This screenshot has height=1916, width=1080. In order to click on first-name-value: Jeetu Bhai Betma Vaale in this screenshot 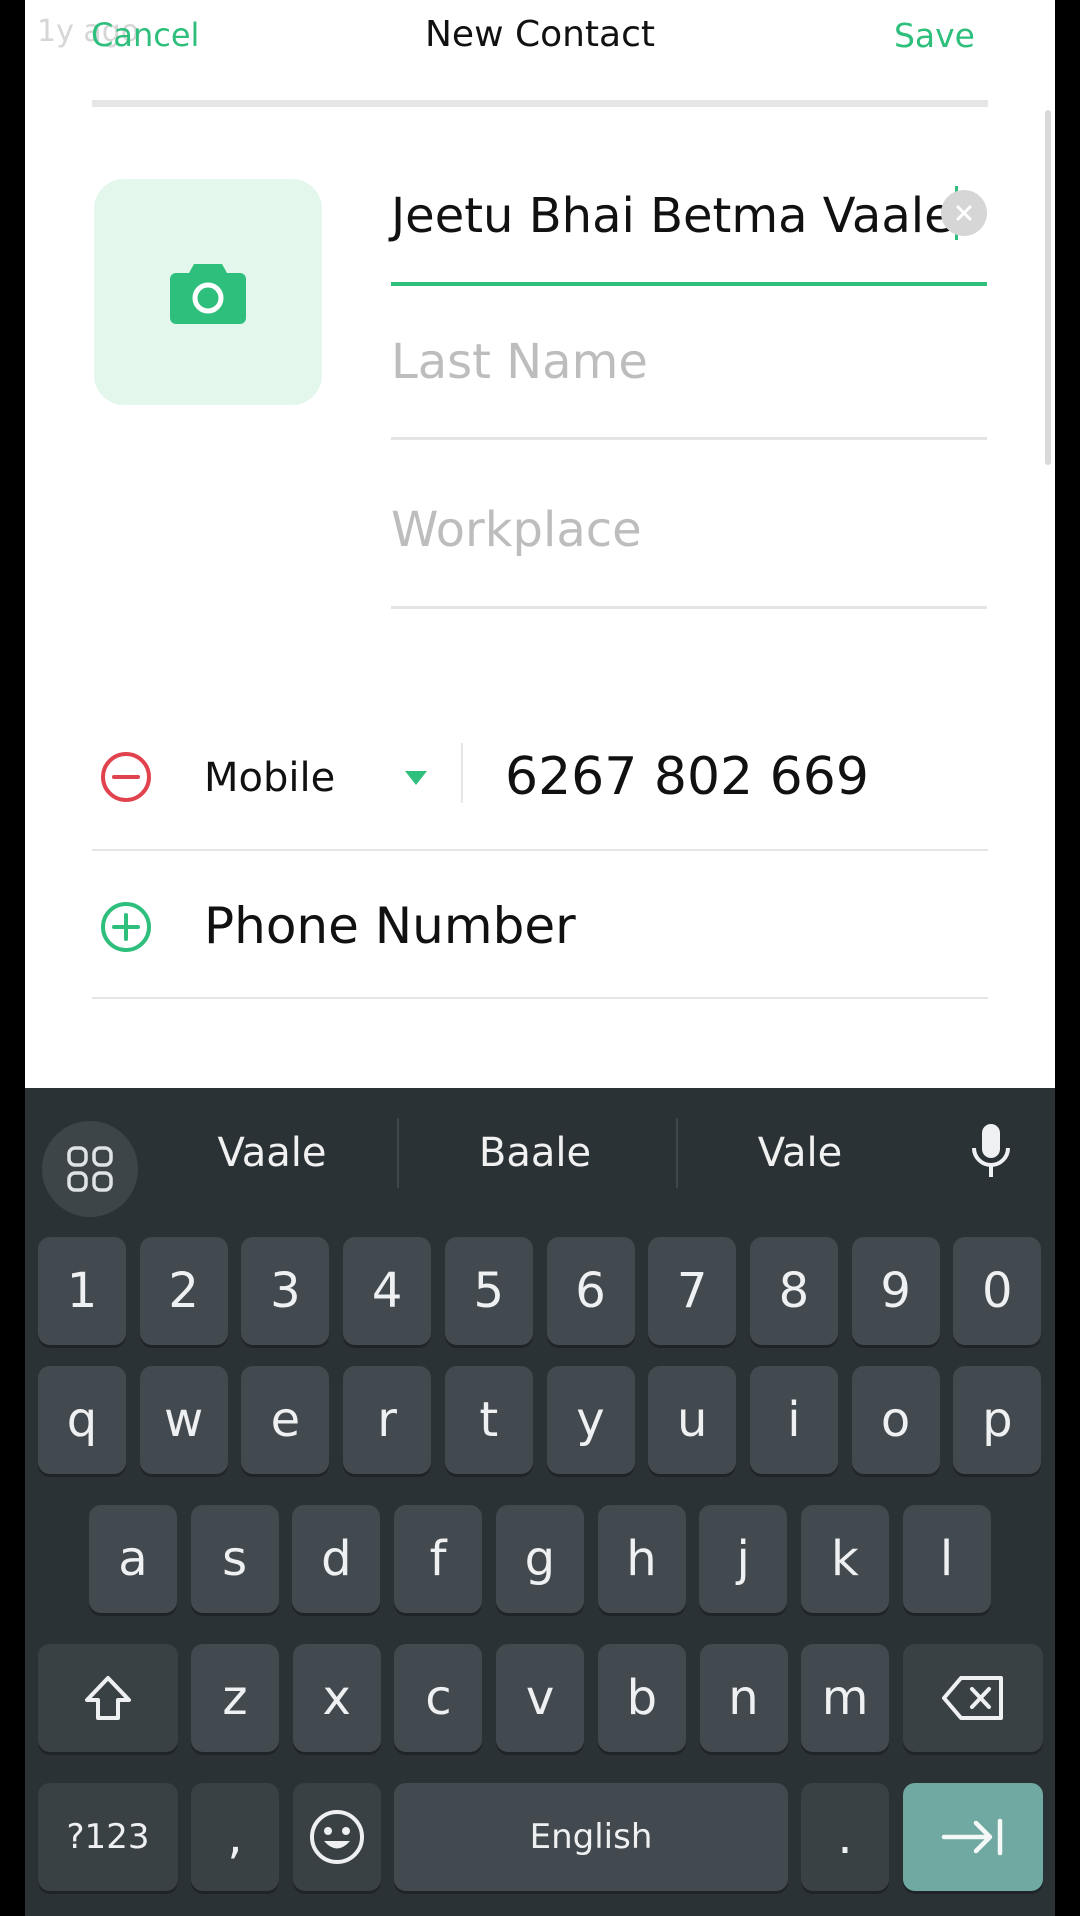, I will do `click(672, 216)`.